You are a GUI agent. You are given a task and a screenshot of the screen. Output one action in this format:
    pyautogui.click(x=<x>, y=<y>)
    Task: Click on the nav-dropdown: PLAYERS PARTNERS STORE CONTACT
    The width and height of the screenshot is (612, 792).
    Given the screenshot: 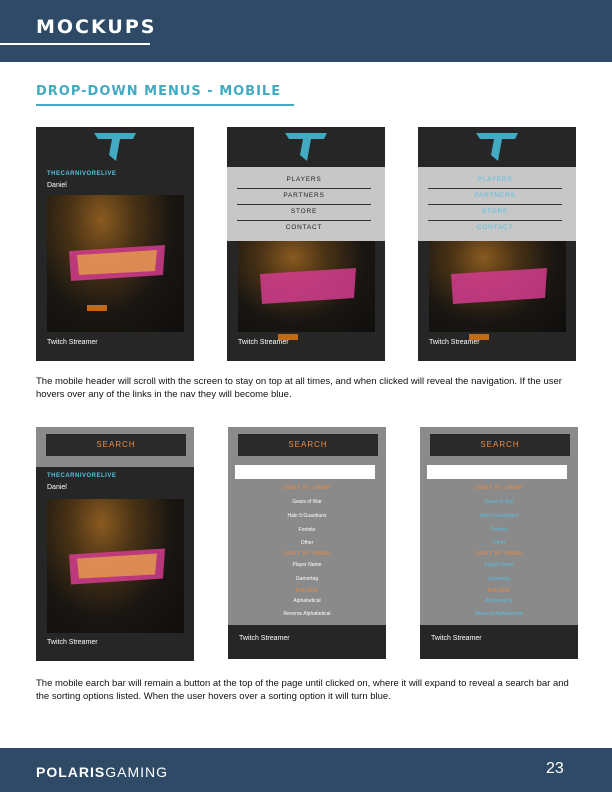 What is the action you would take?
    pyautogui.click(x=306, y=204)
    